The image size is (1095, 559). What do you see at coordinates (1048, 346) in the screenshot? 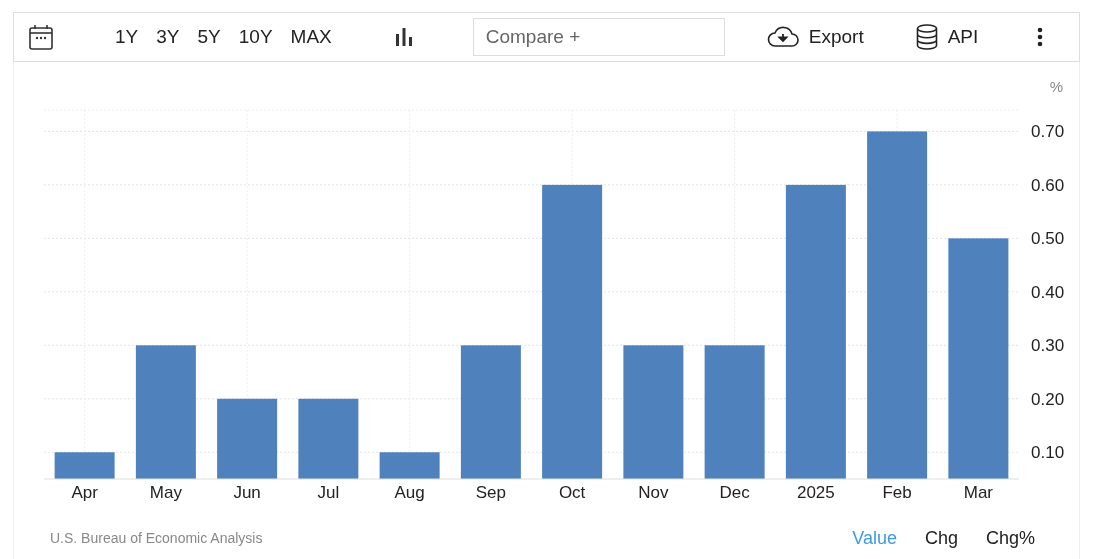
I see `y-axis-label: 0.30` at bounding box center [1048, 346].